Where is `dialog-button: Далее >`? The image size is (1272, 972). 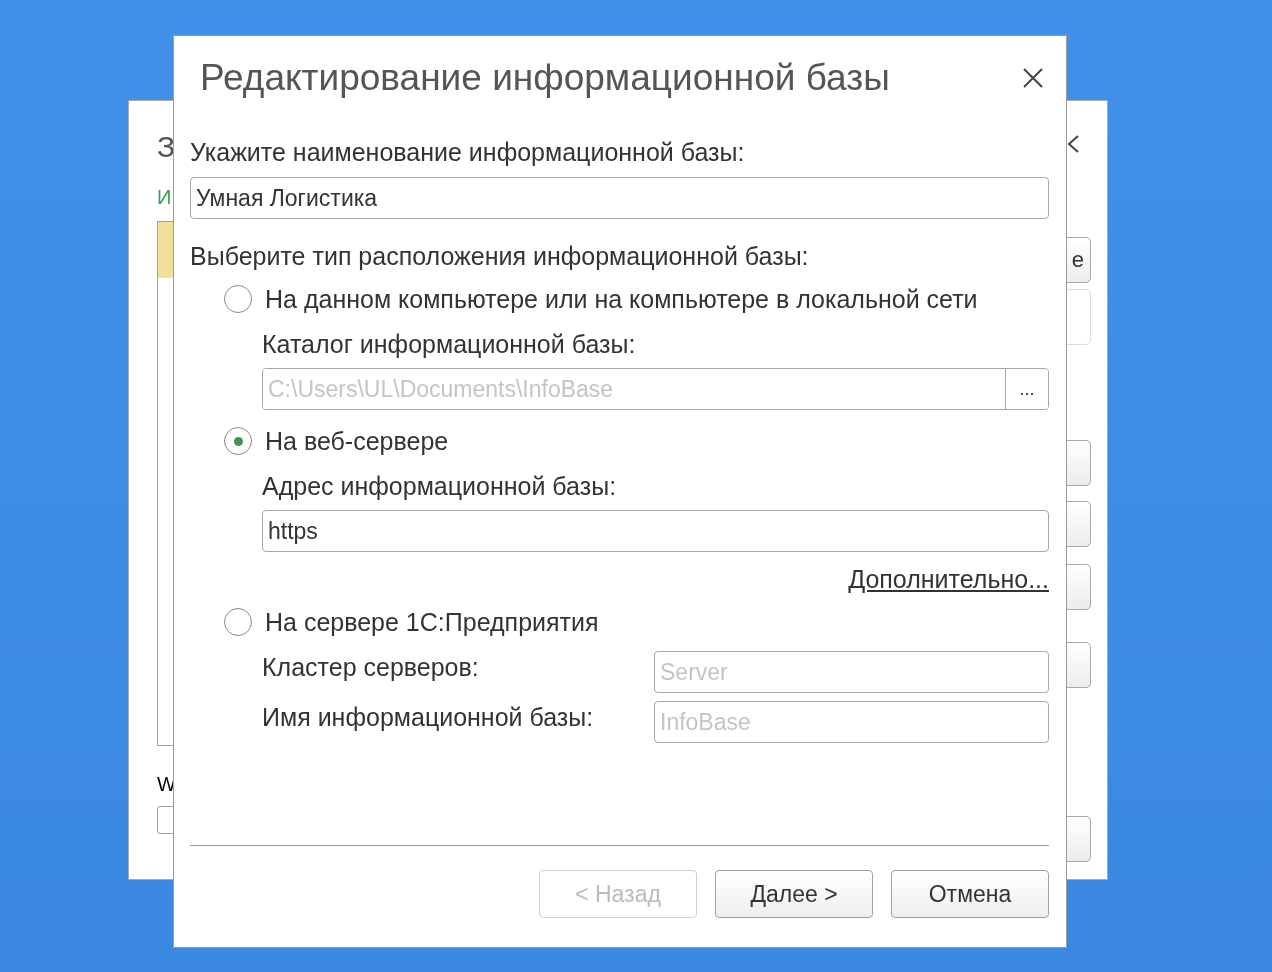 dialog-button: Далее > is located at coordinates (794, 894).